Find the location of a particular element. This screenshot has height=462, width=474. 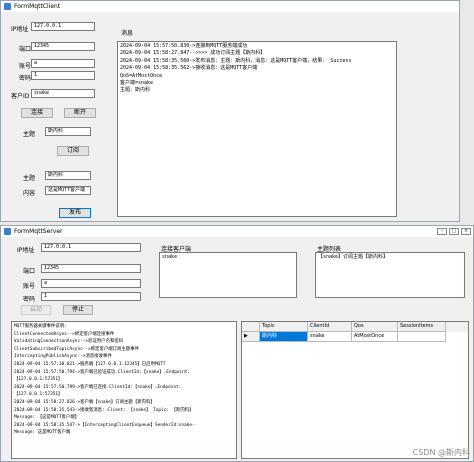

client-id-label: 客户ID is located at coordinates (20, 96).